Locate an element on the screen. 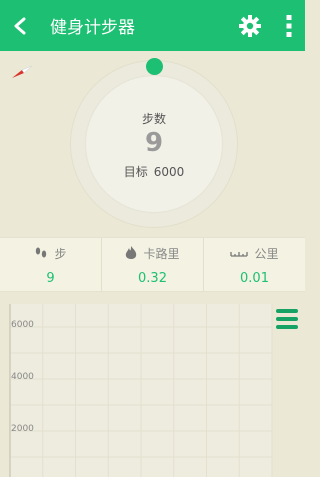 This screenshot has width=320, height=477. chevron-left-icon is located at coordinates (20, 25).